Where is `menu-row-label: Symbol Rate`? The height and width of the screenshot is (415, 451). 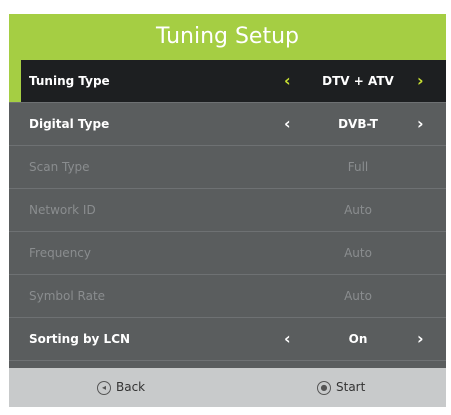
menu-row-label: Symbol Rate is located at coordinates (67, 296).